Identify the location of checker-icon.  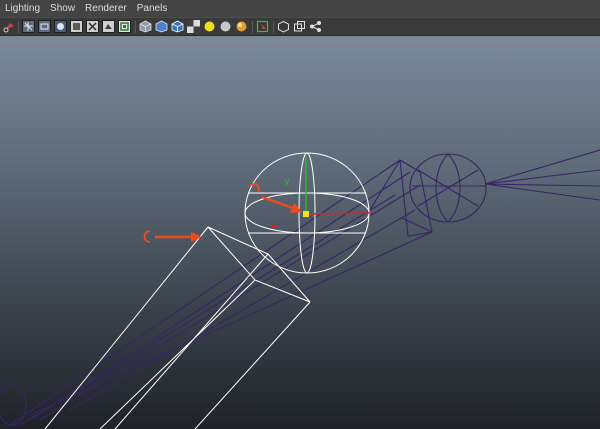
(193, 26).